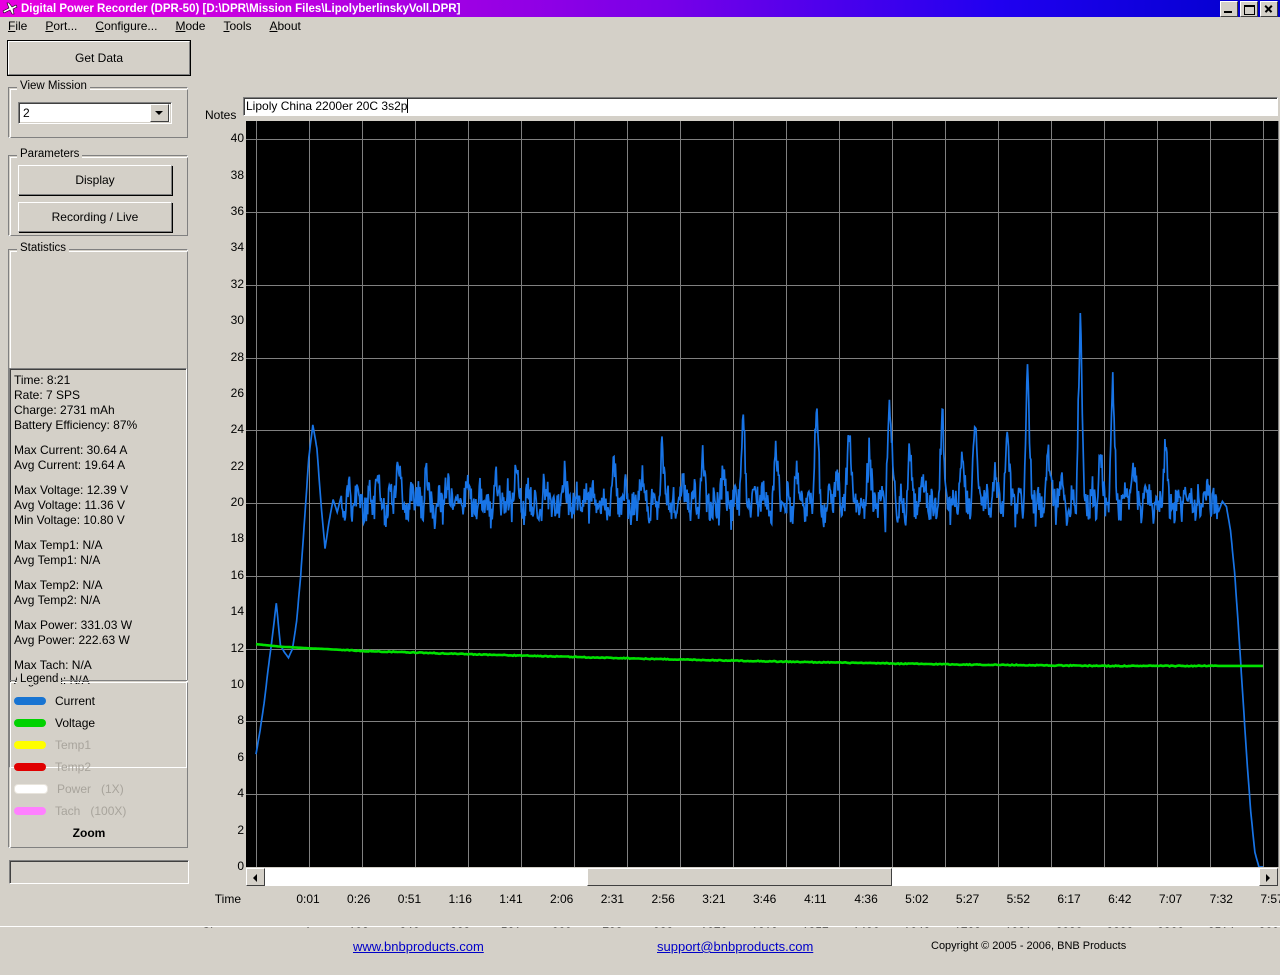 Image resolution: width=1280 pixels, height=975 pixels. What do you see at coordinates (75, 723) in the screenshot?
I see `legend-item-label: Voltage` at bounding box center [75, 723].